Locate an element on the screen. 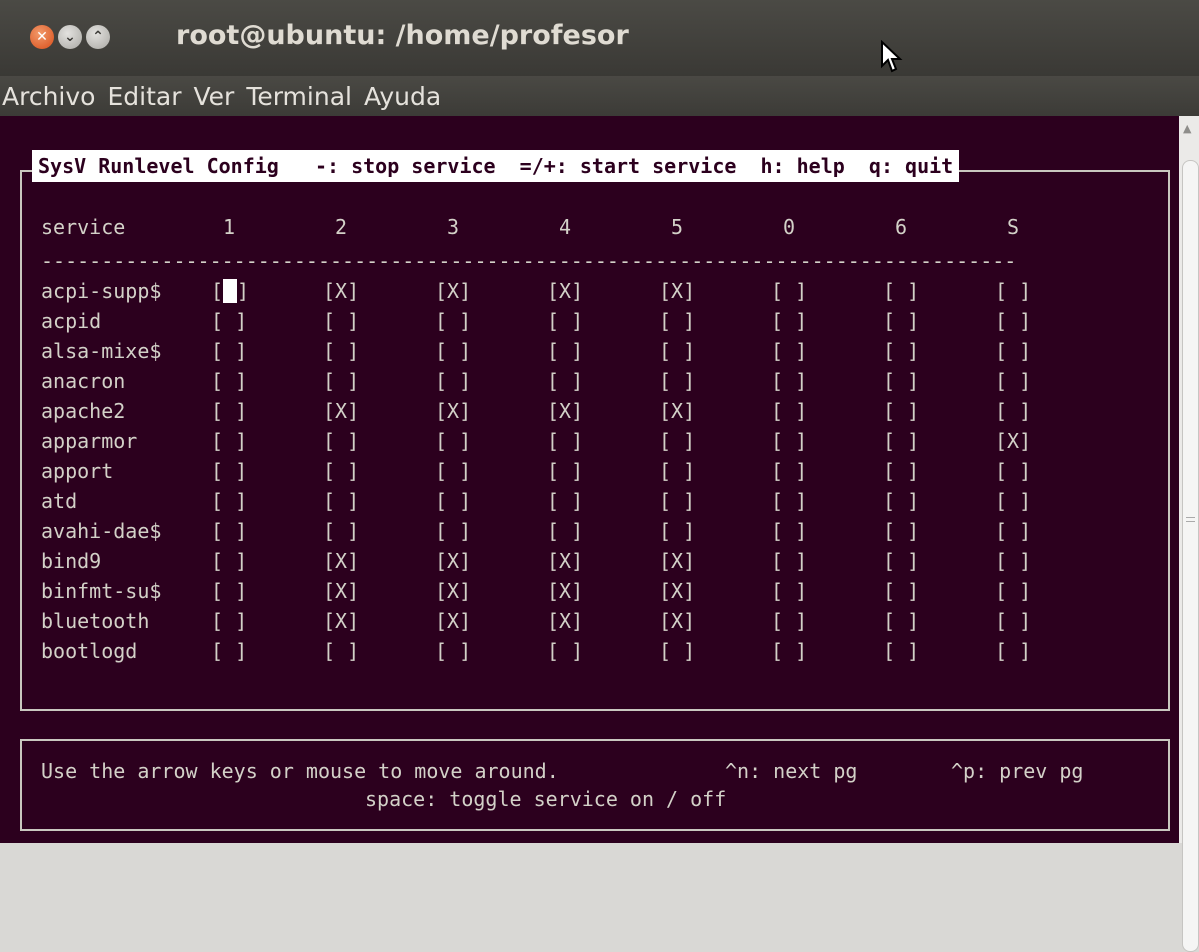 The image size is (1199, 952). table-row: bluetooth [ ] [X] [X] [X] [X] [ ] [ ] [ ] is located at coordinates (591, 621).